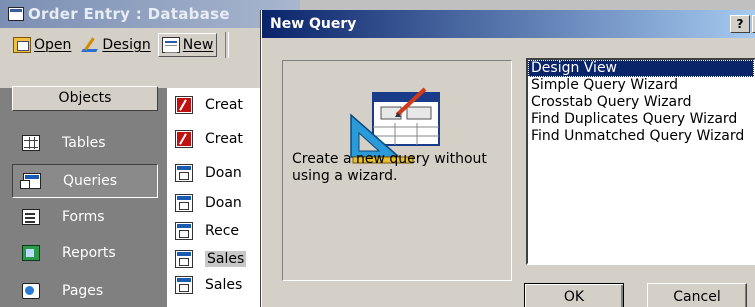  What do you see at coordinates (313, 24) in the screenshot?
I see `dialog-title: New Query` at bounding box center [313, 24].